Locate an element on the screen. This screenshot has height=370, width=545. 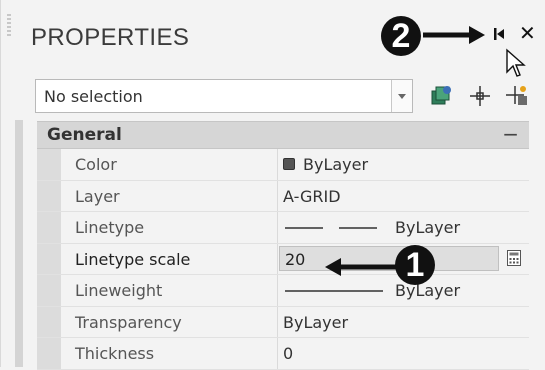
palette-left-rail is located at coordinates (19, 243).